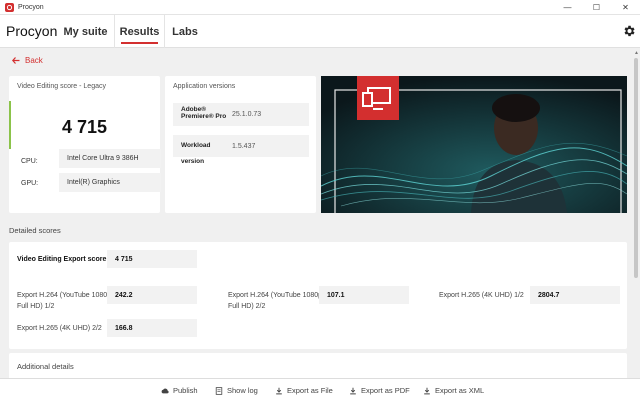 The image size is (640, 402). I want to click on show-log-icon, so click(219, 390).